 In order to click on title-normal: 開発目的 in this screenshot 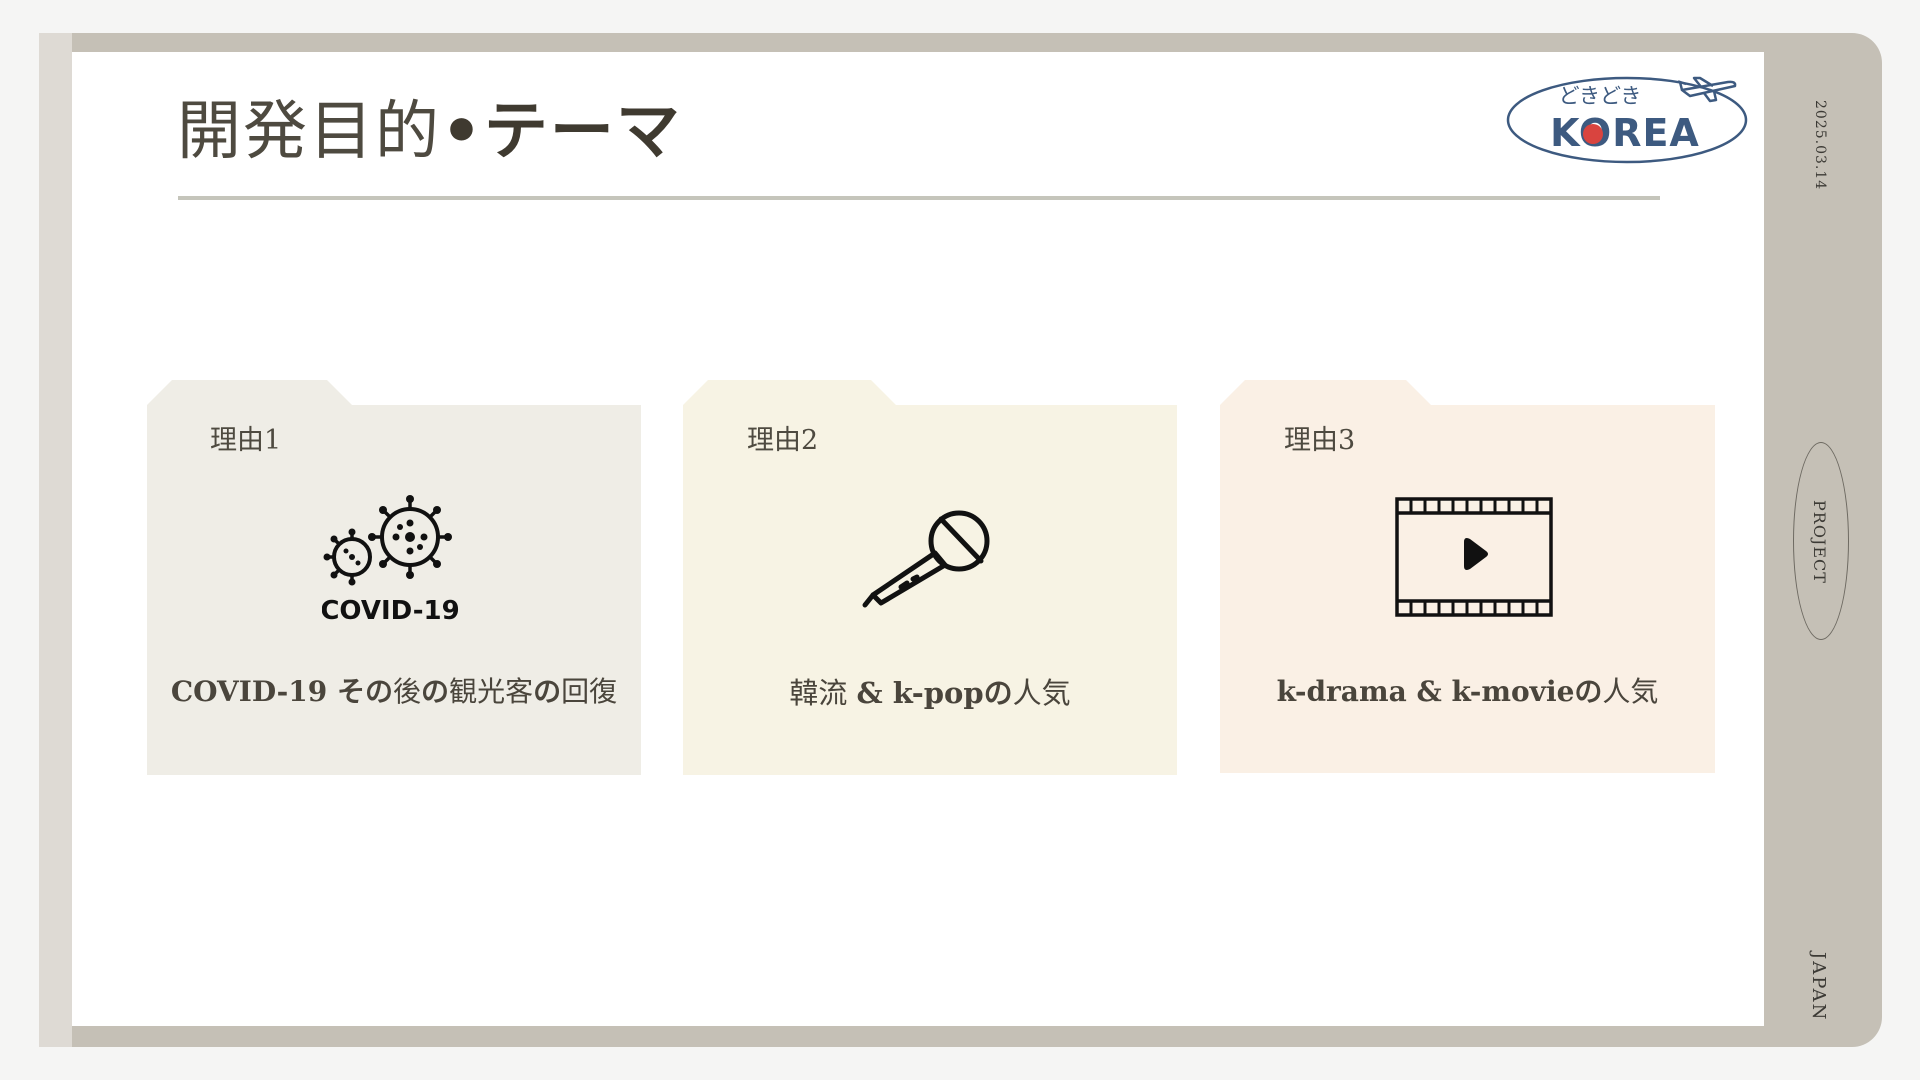, I will do `click(309, 132)`.